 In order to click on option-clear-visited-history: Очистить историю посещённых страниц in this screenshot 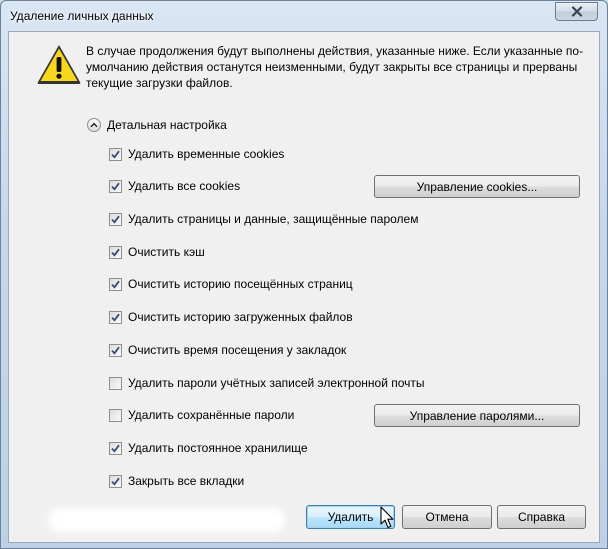, I will do `click(231, 284)`.